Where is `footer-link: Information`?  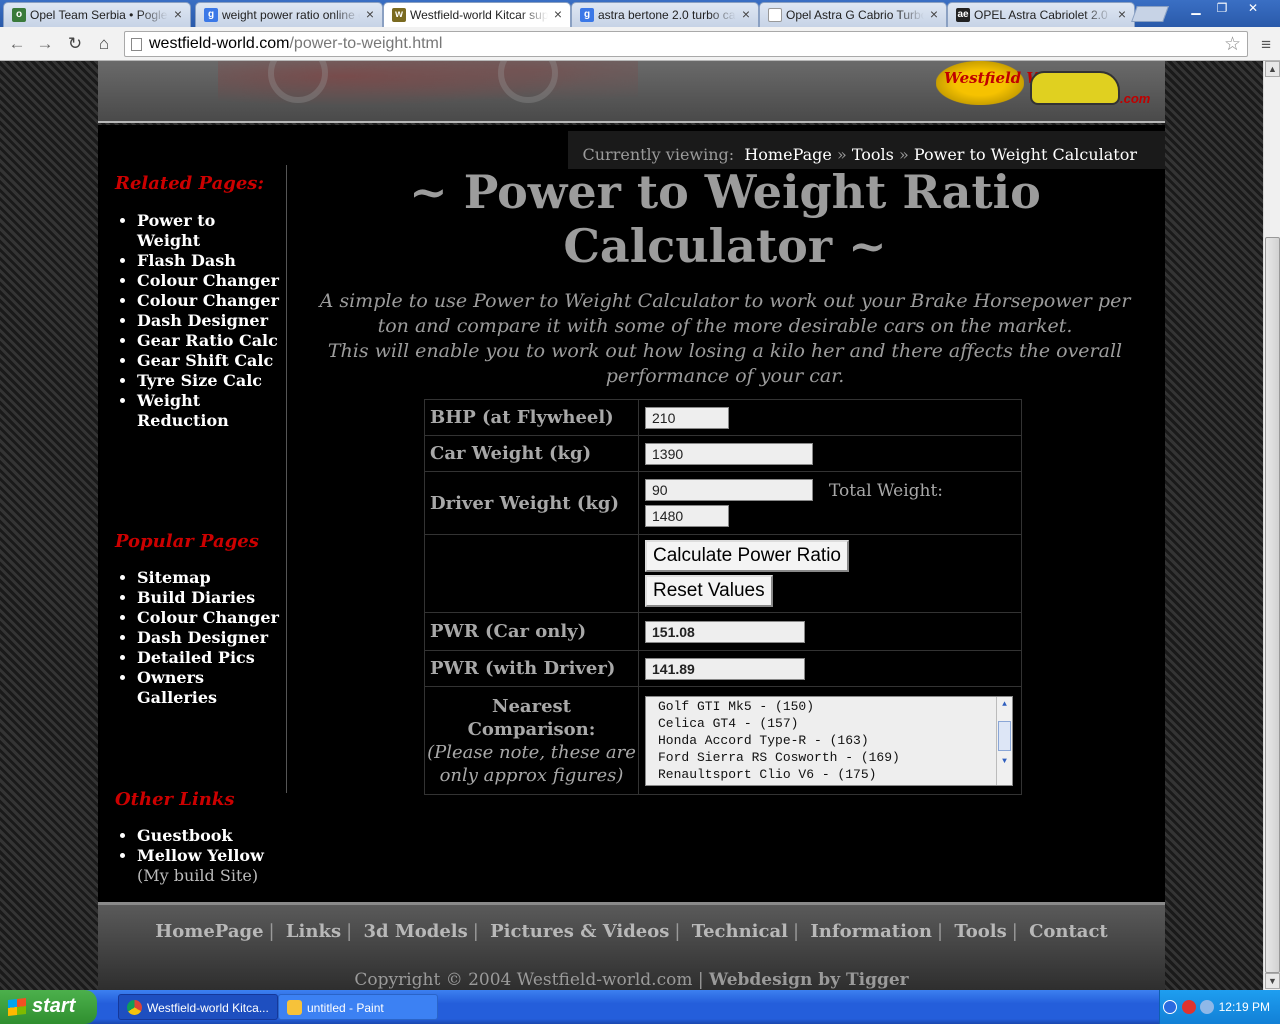 footer-link: Information is located at coordinates (871, 931).